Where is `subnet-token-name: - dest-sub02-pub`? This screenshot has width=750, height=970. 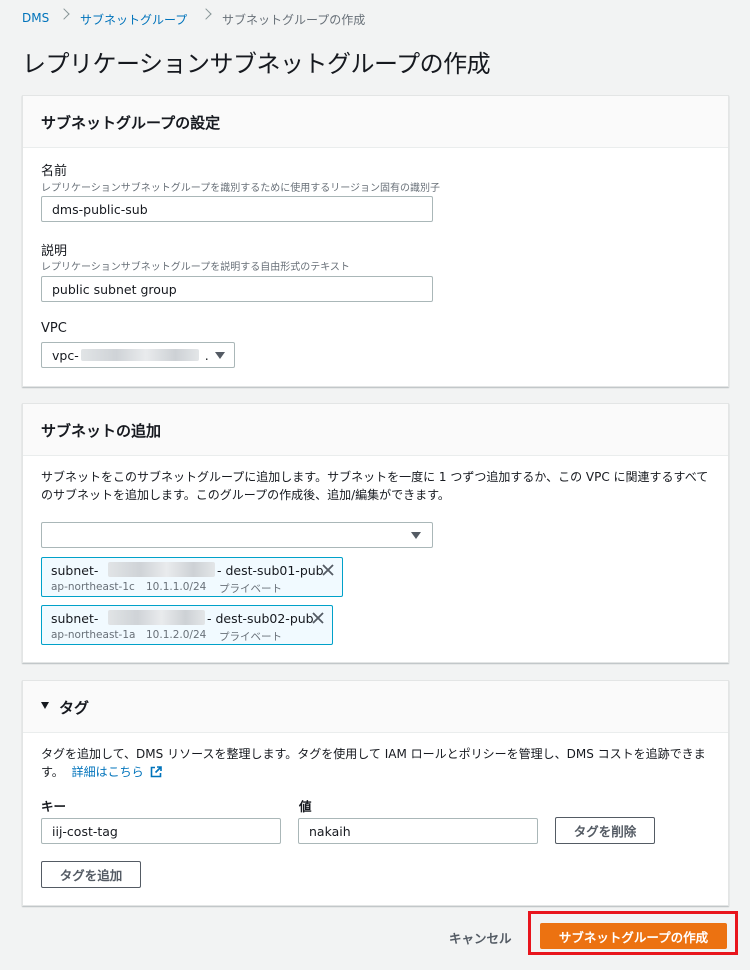
subnet-token-name: - dest-sub02-pub is located at coordinates (260, 618).